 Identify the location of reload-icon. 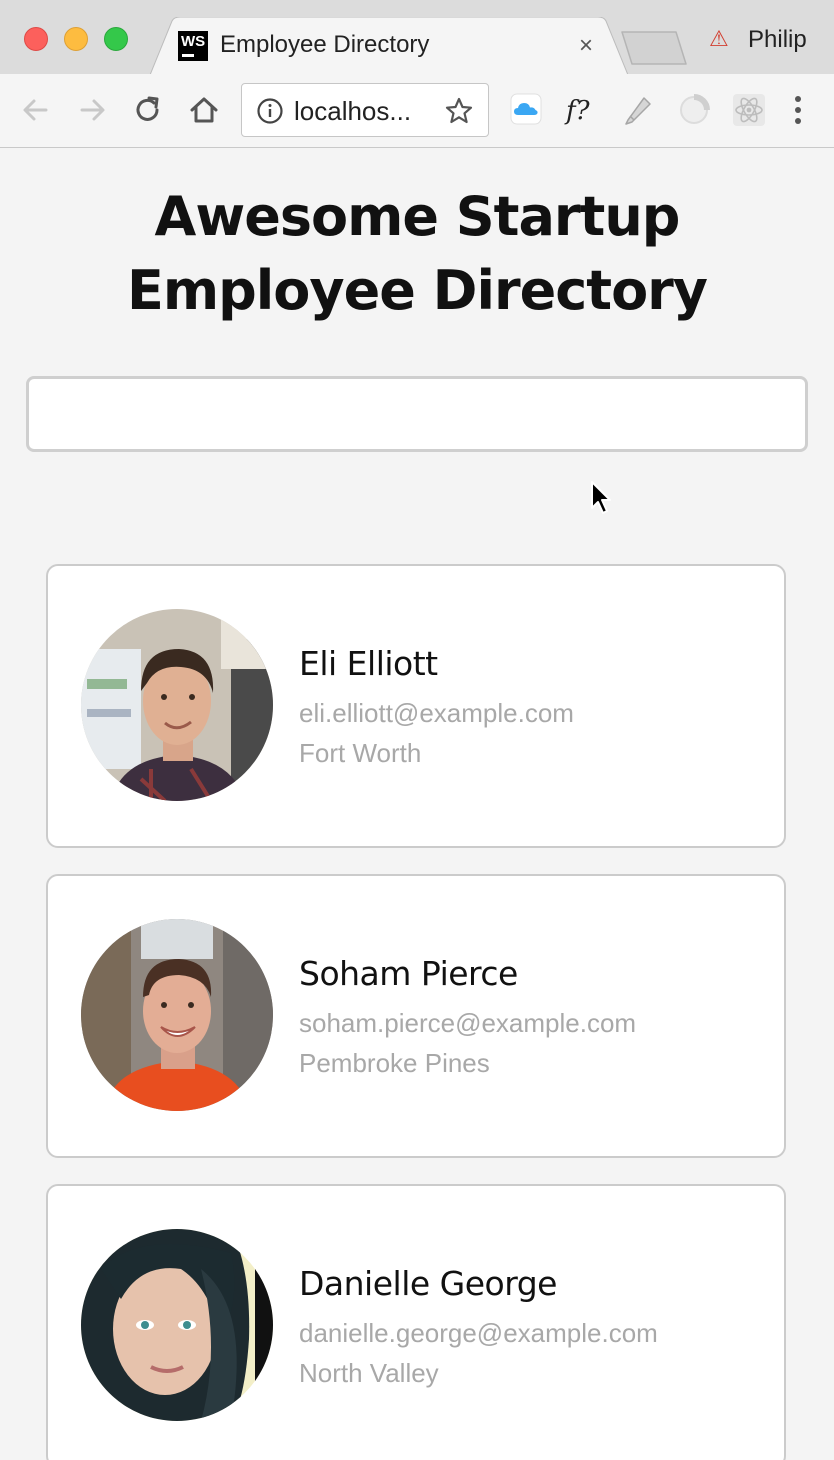
(148, 110).